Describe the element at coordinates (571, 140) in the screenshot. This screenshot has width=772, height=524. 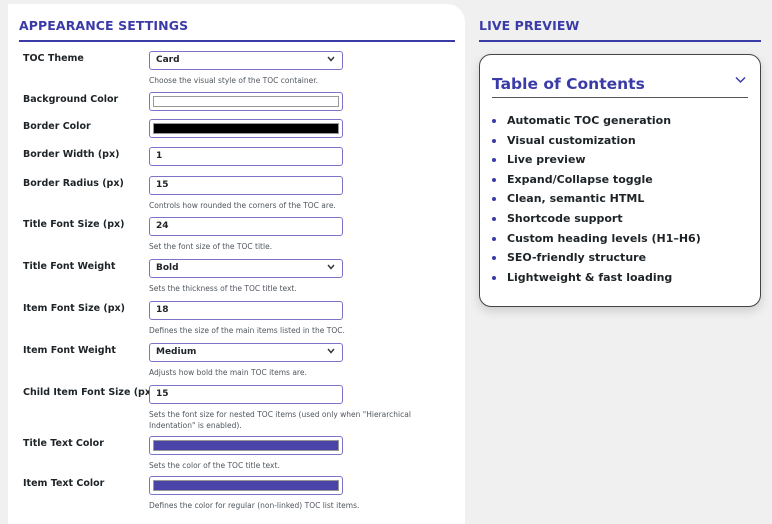
I see `toc-item-label: Visual customization` at that location.